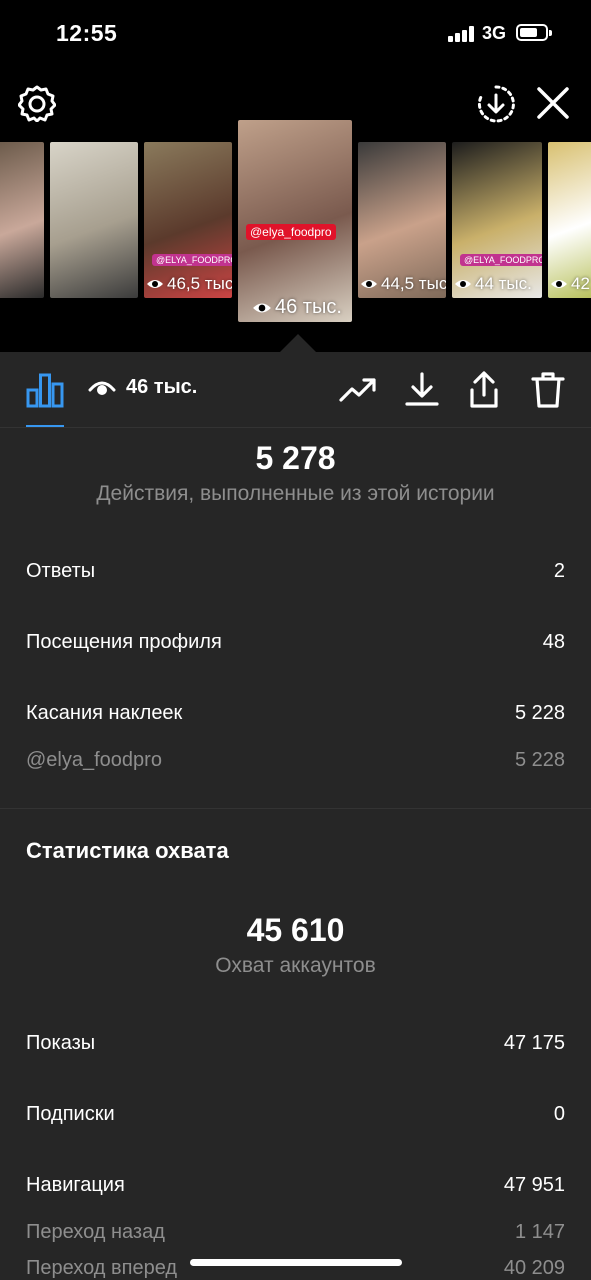 This screenshot has width=591, height=1280. I want to click on stat-row-navigation: Навигация 47 951, so click(295, 1185).